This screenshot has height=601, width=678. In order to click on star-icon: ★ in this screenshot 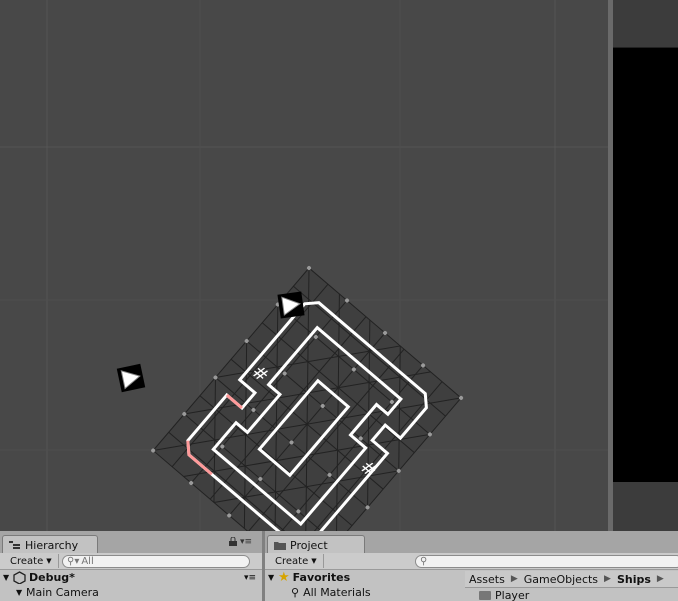, I will do `click(284, 577)`.